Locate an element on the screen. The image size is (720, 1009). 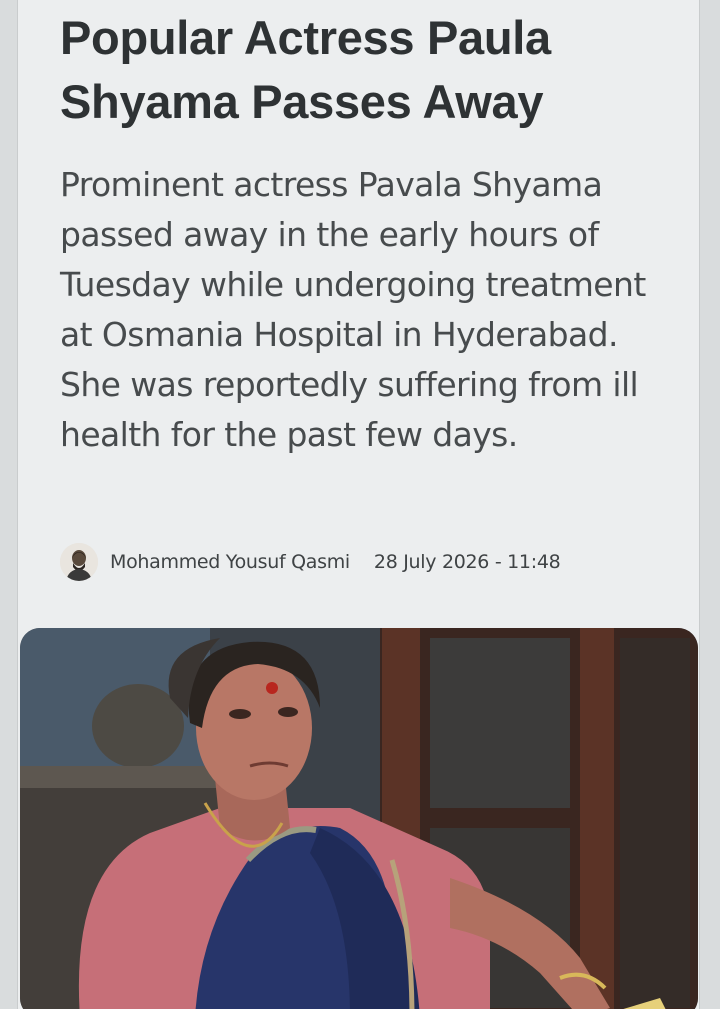
publish-date: 28 July 2026 - 11:48 is located at coordinates (467, 562).